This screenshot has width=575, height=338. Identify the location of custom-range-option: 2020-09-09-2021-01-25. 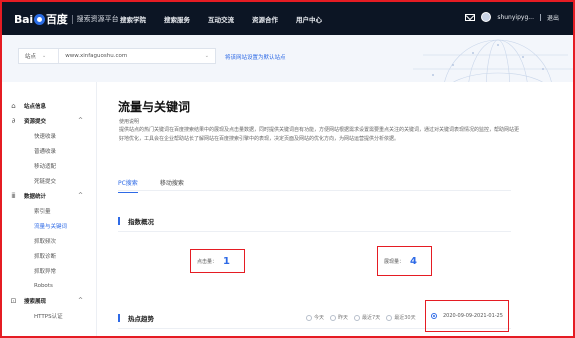
(467, 316).